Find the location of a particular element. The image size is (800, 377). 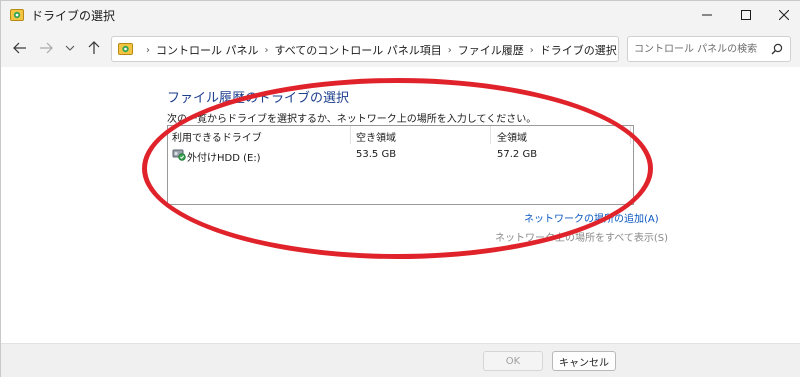

search-icon is located at coordinates (777, 49).